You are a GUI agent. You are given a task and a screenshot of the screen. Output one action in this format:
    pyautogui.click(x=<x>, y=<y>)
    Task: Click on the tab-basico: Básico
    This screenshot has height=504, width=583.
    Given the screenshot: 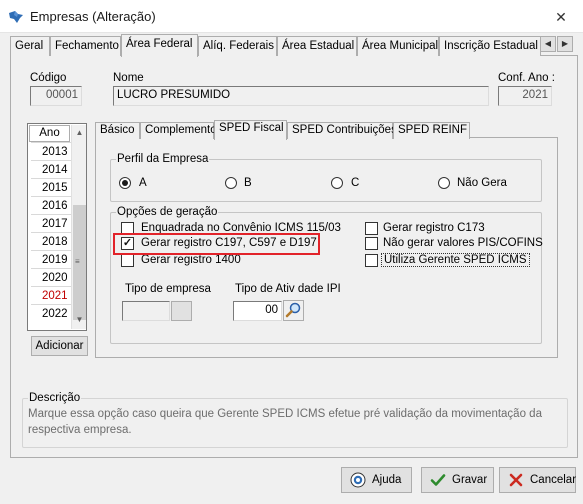 What is the action you would take?
    pyautogui.click(x=117, y=130)
    